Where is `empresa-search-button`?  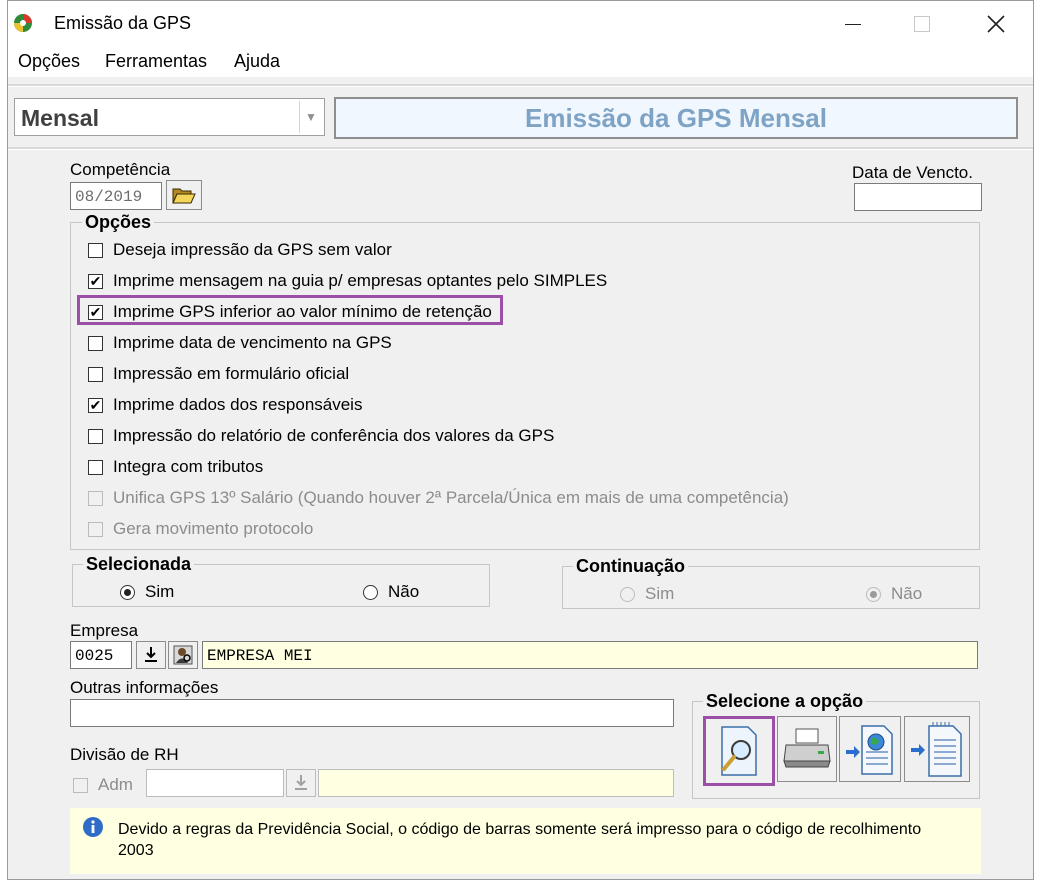
empresa-search-button is located at coordinates (183, 655).